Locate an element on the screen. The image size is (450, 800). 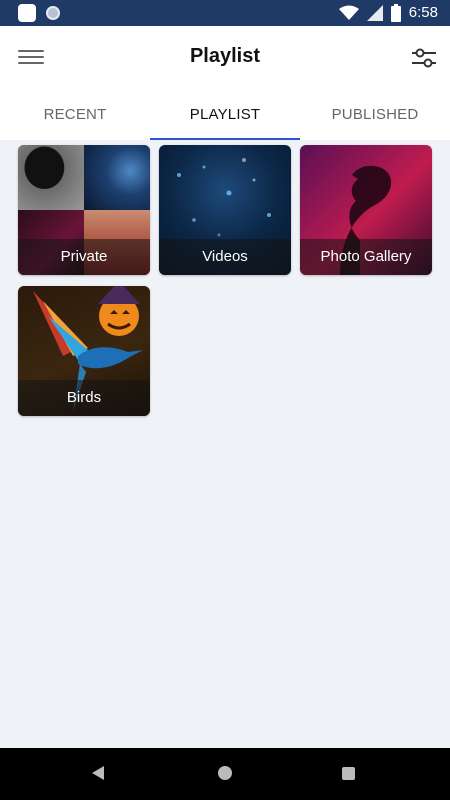
thumbnail-bokeh is located at coordinates (117, 177).